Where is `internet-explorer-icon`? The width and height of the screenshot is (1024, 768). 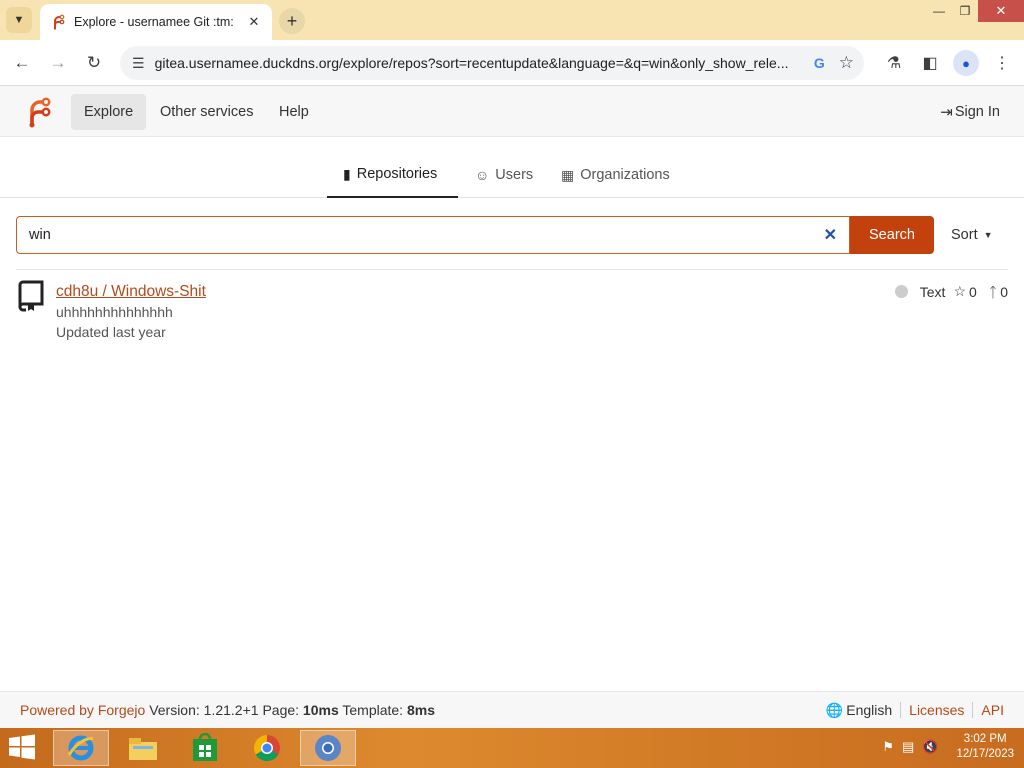 internet-explorer-icon is located at coordinates (81, 748).